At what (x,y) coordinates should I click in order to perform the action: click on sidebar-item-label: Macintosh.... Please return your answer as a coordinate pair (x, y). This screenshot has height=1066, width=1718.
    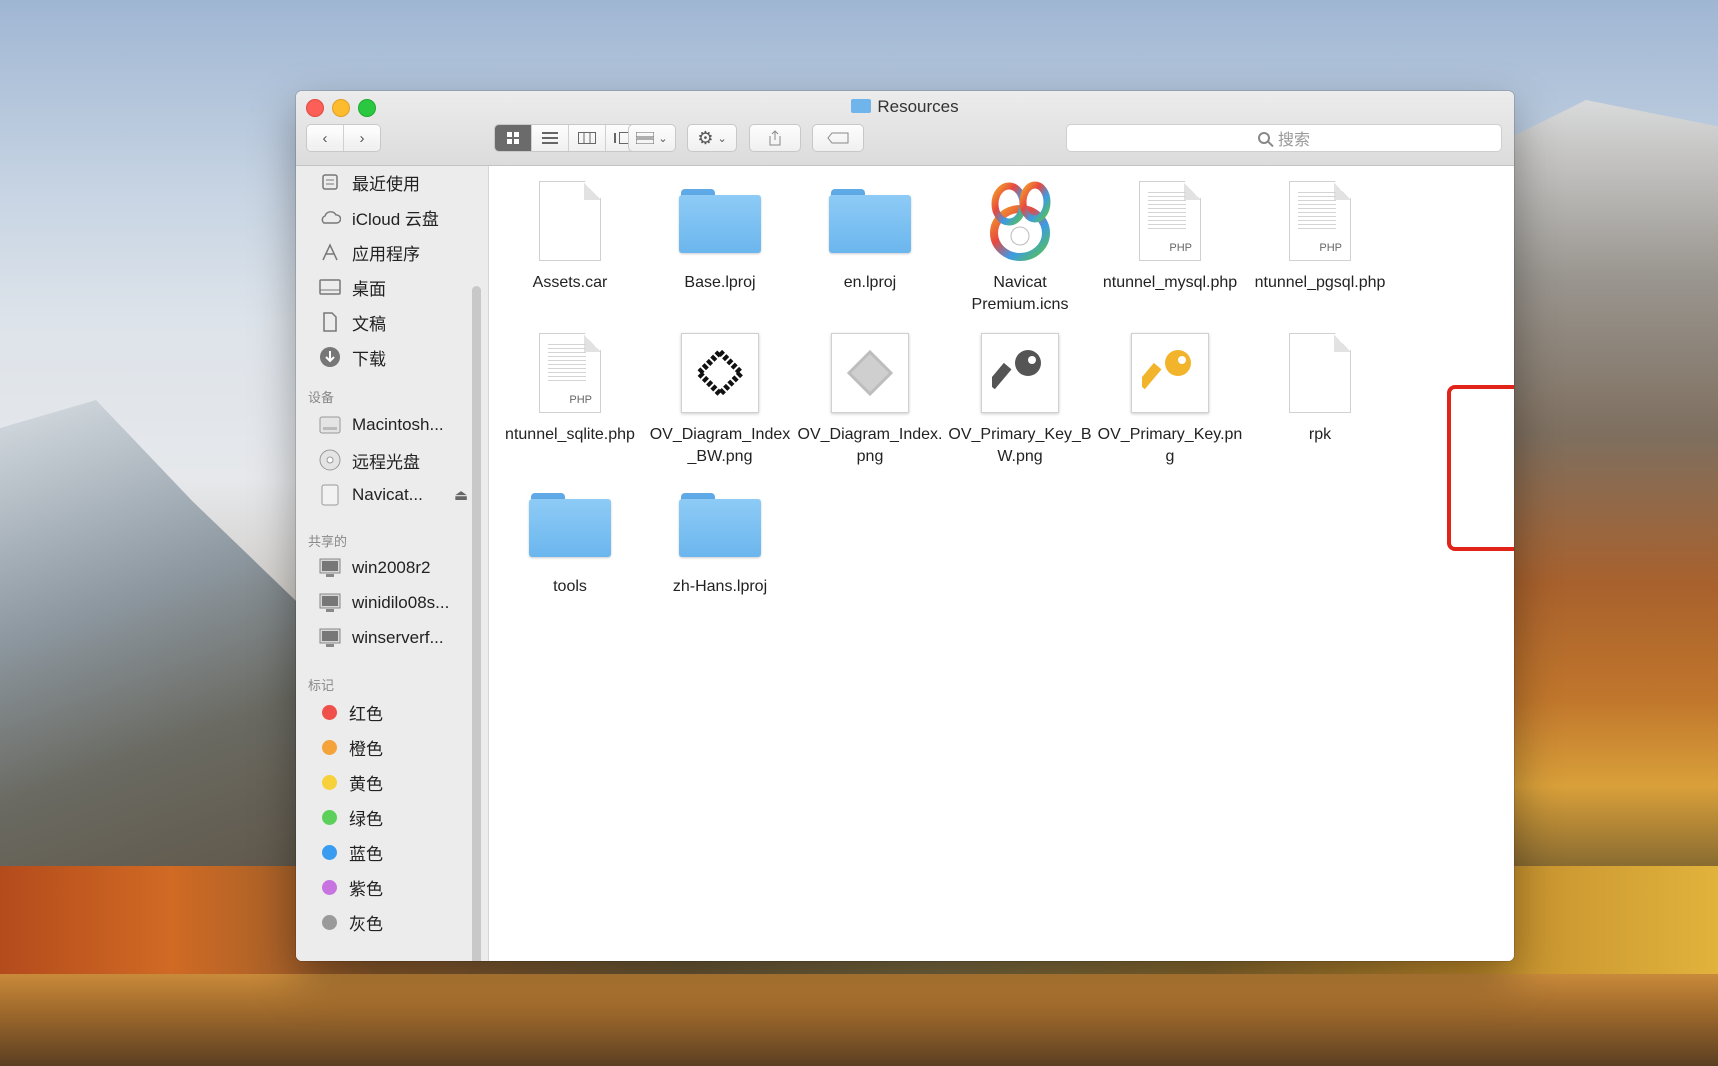
    Looking at the image, I should click on (398, 424).